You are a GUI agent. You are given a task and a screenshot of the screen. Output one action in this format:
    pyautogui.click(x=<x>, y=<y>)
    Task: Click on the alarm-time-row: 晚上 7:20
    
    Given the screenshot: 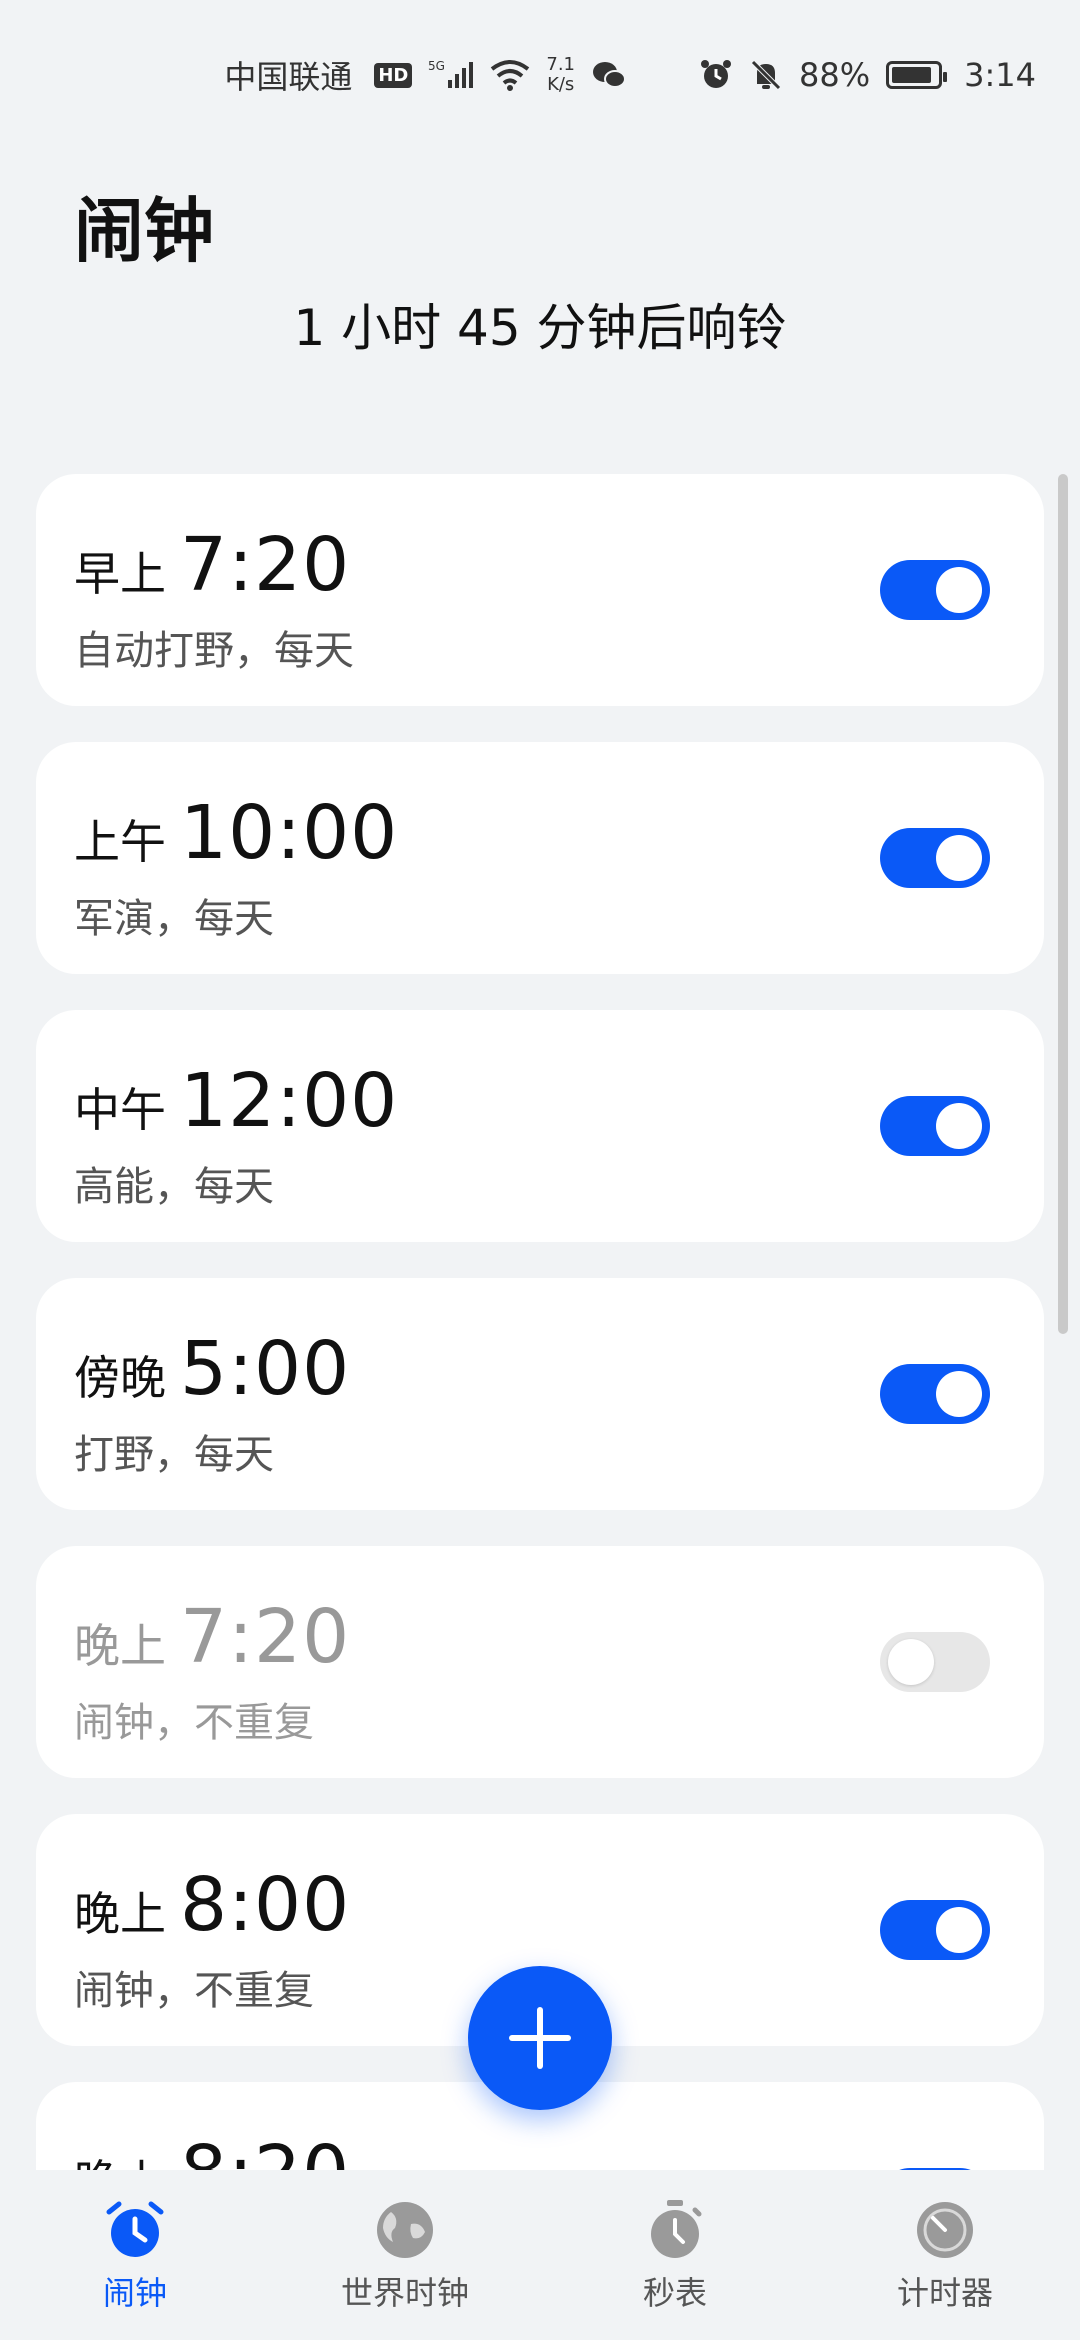 What is the action you would take?
    pyautogui.click(x=212, y=1637)
    